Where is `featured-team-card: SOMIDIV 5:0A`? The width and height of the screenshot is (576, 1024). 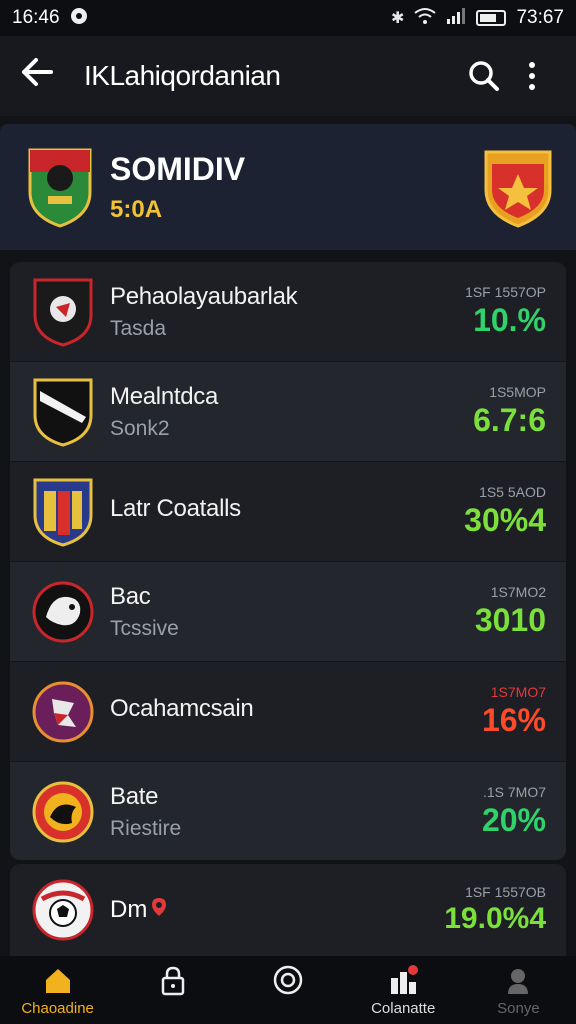
featured-team-card: SOMIDIV 5:0A is located at coordinates (288, 187).